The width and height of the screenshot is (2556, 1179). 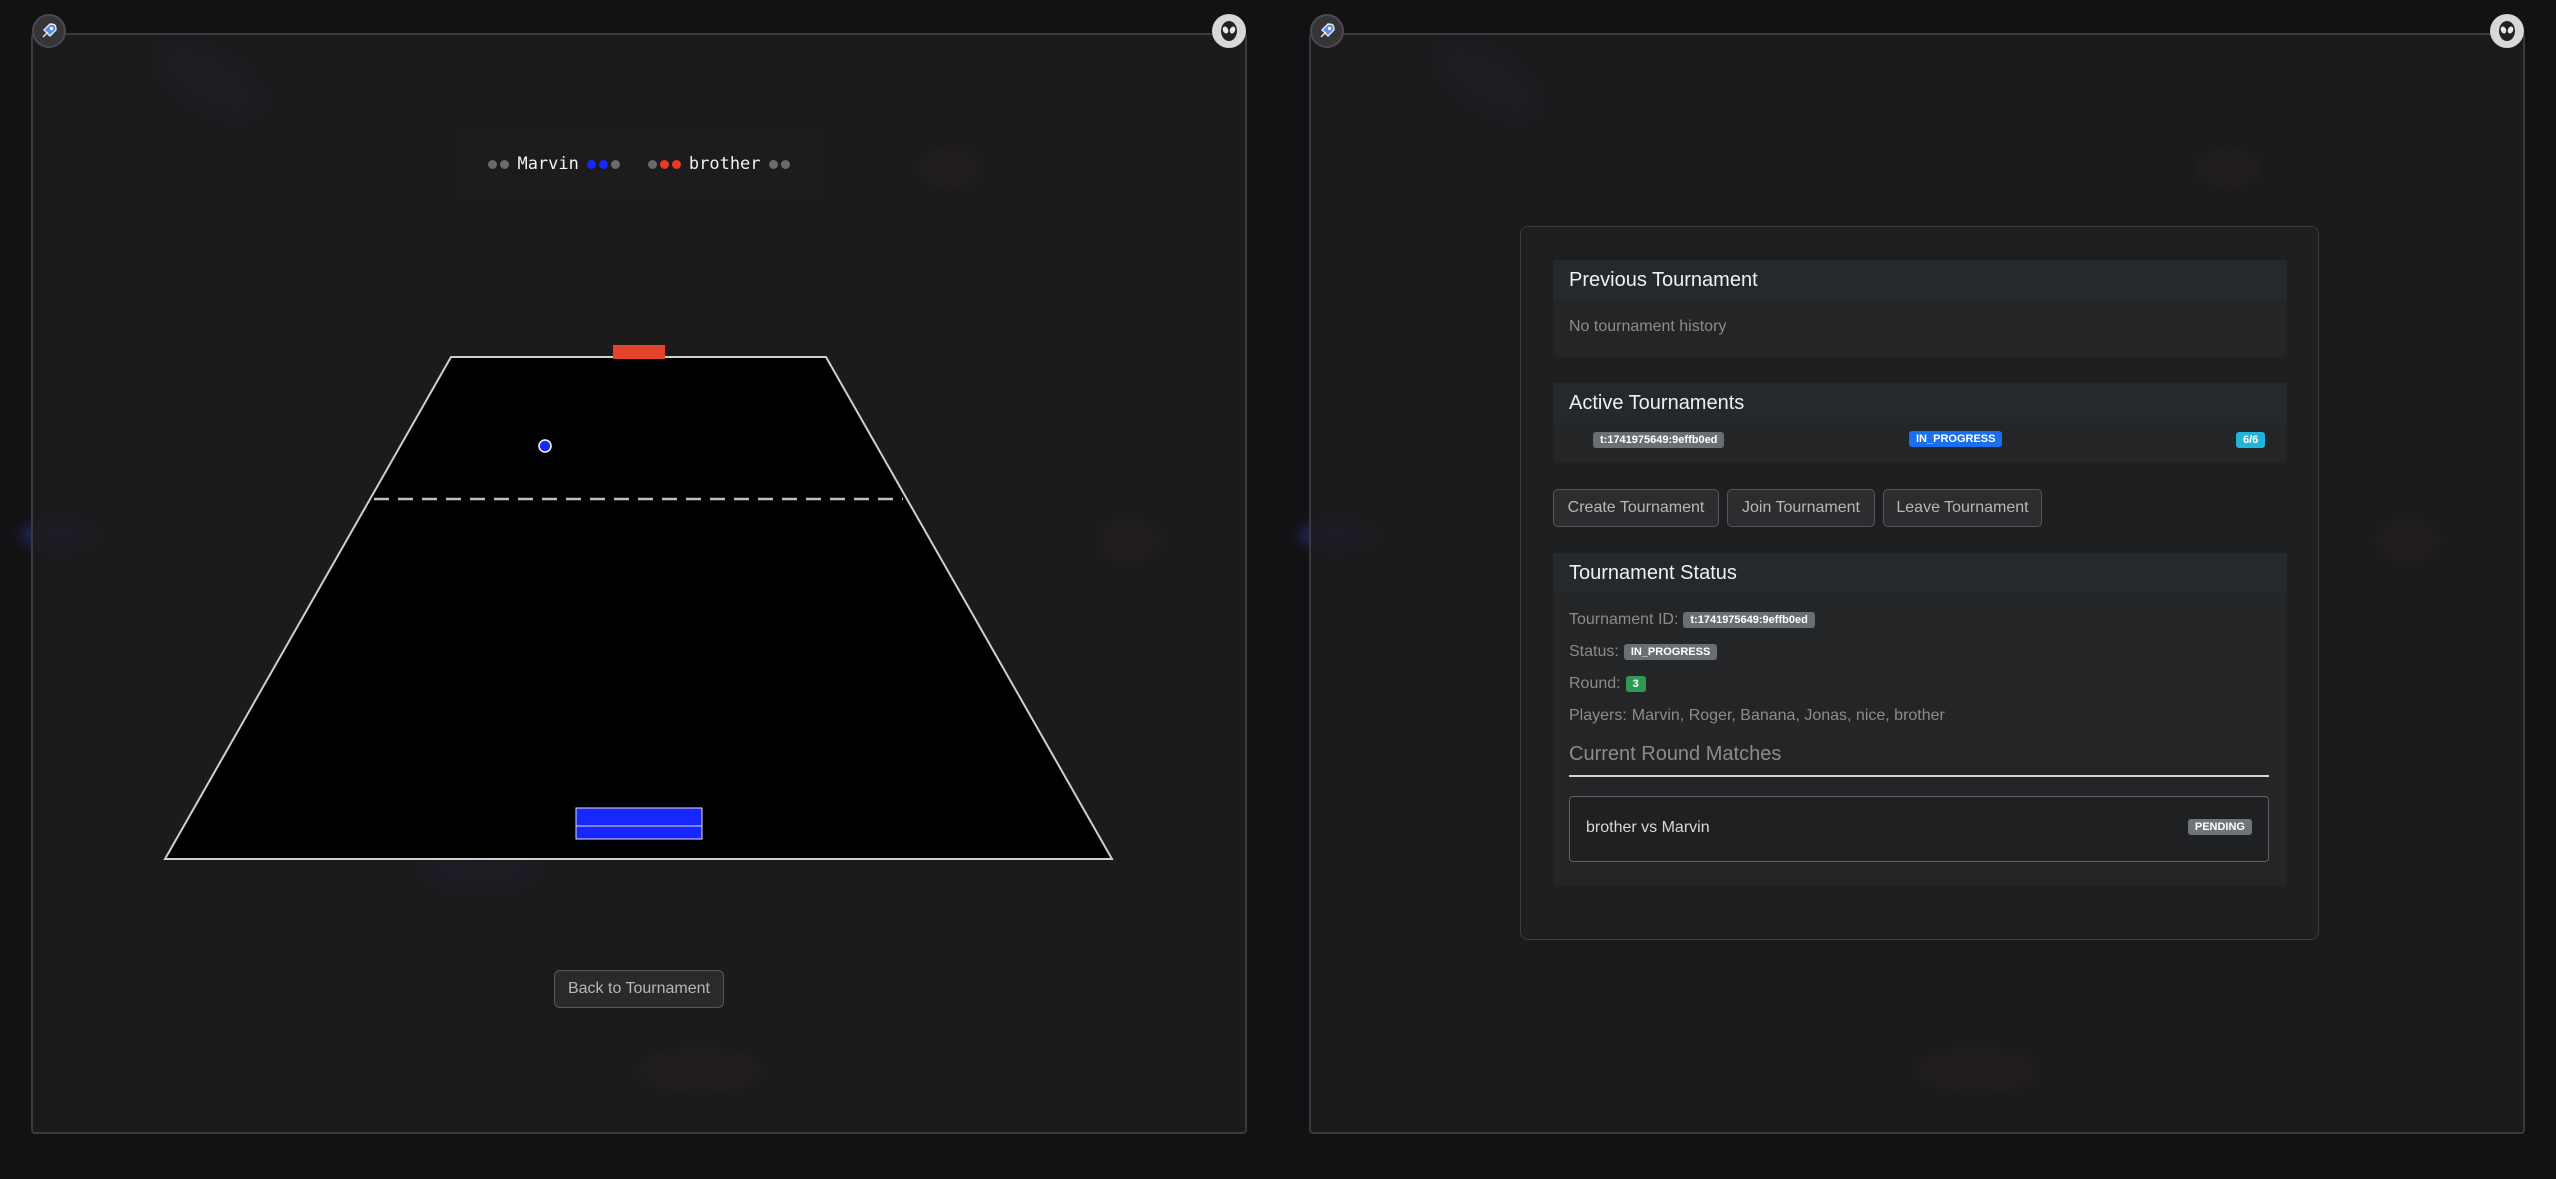 I want to click on leave-tournament-button: Leave Tournament, so click(x=1962, y=508).